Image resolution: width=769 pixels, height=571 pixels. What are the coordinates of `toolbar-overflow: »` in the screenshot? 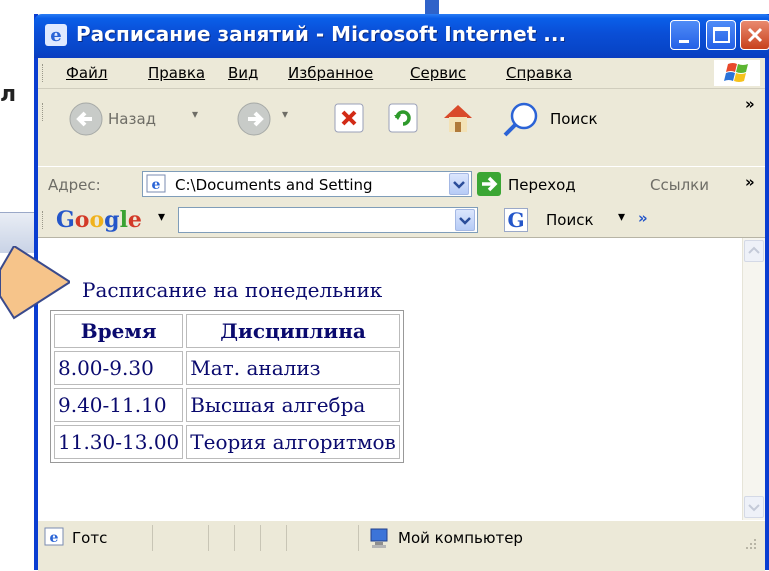 It's located at (750, 104).